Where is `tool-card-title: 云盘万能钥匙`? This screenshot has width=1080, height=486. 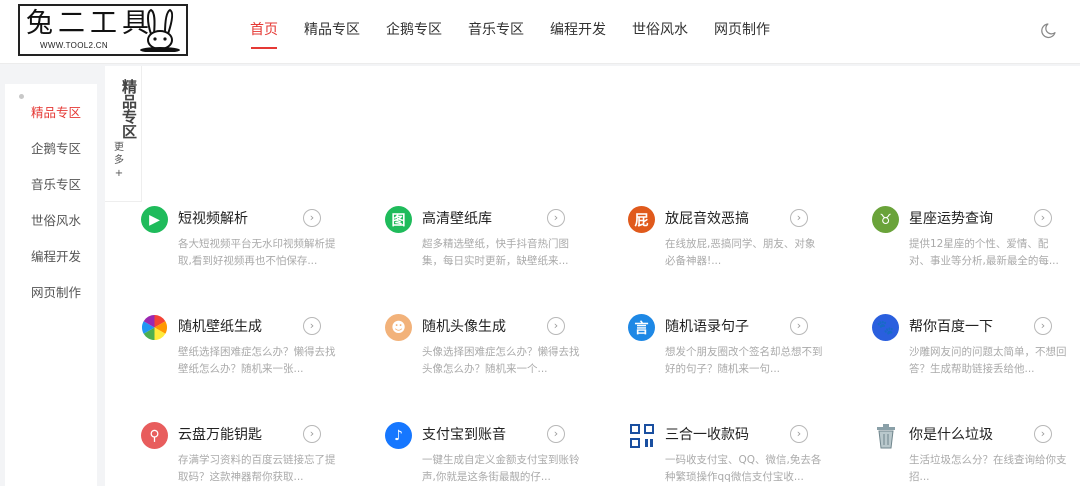 tool-card-title: 云盘万能钥匙 is located at coordinates (220, 435).